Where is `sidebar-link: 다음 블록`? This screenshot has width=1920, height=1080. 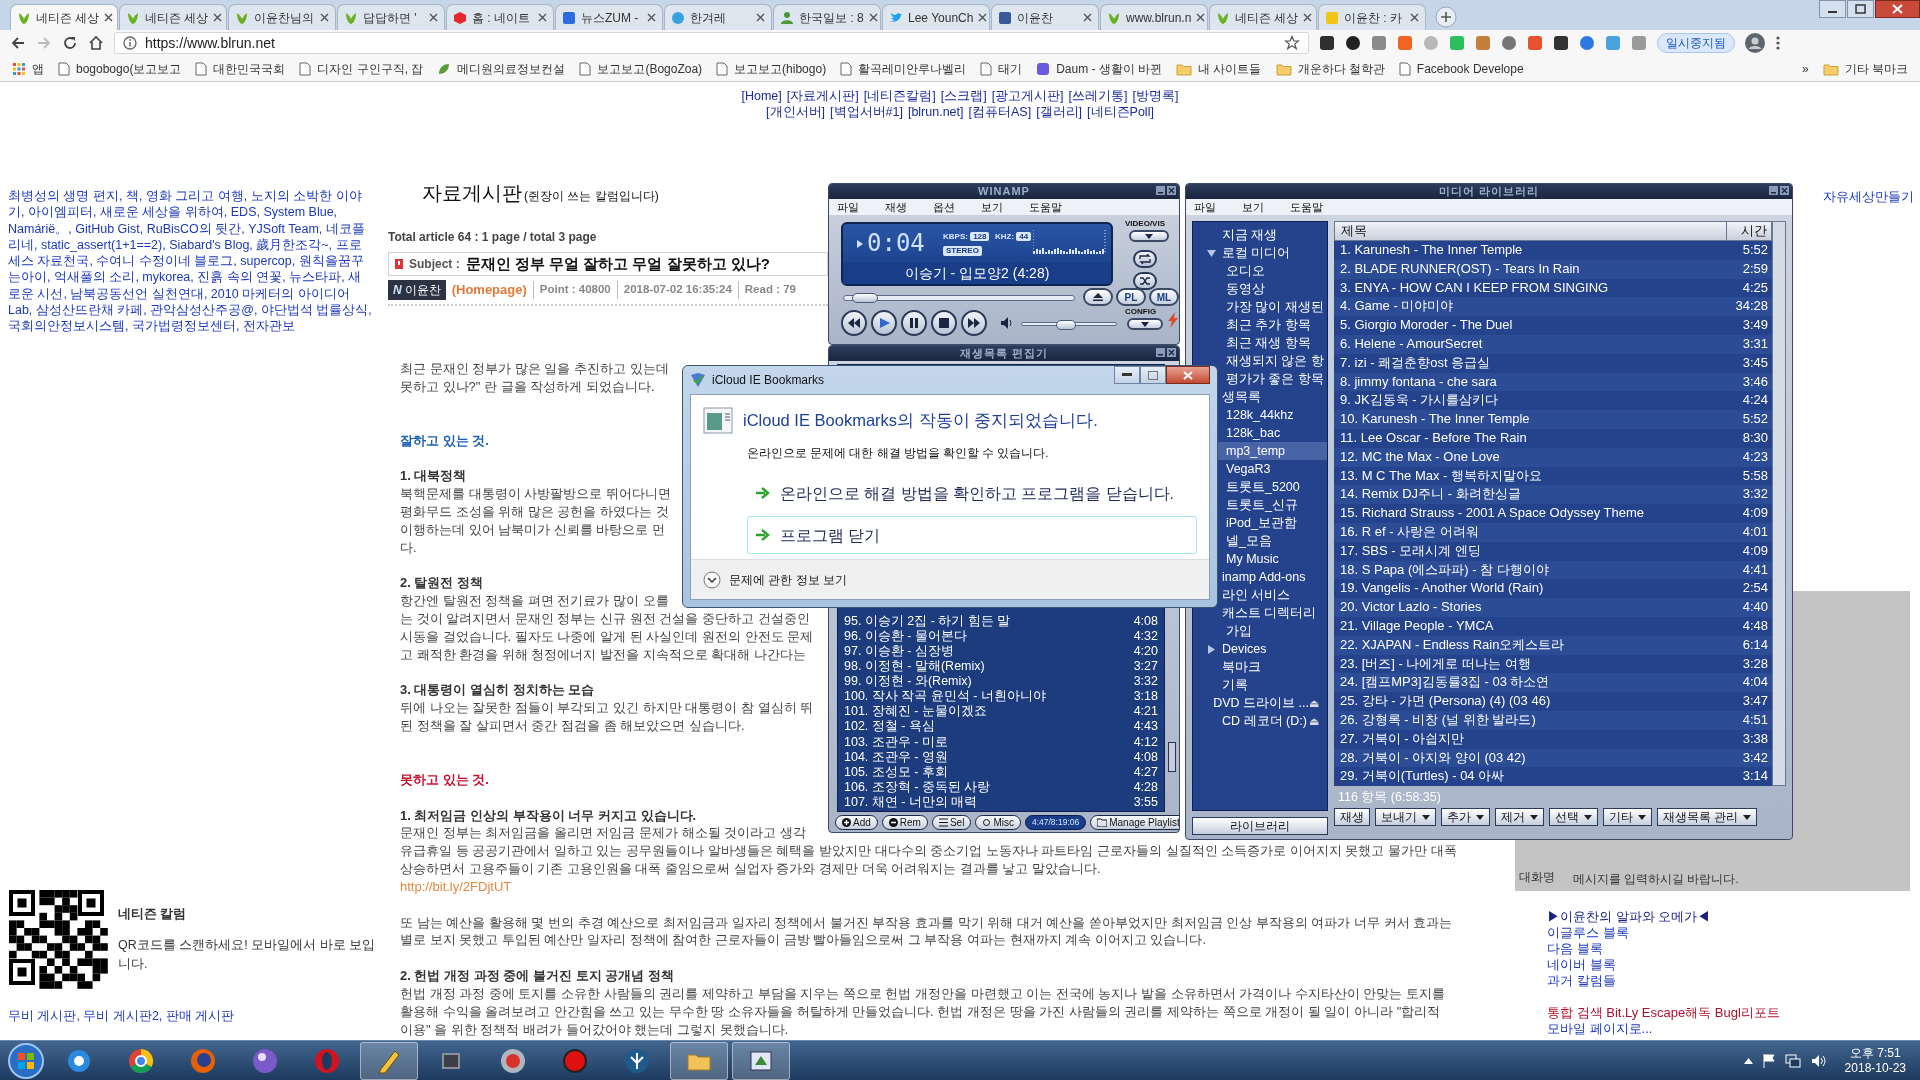 sidebar-link: 다음 블록 is located at coordinates (1575, 948).